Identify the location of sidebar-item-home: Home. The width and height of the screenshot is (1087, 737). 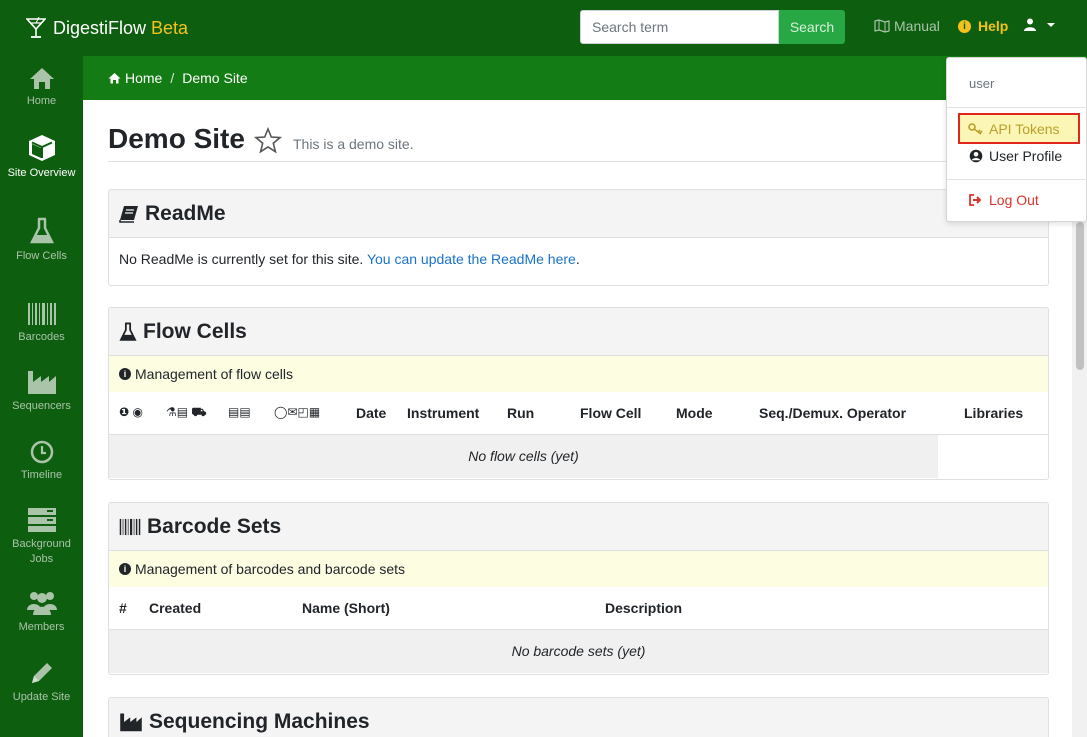
(41, 87).